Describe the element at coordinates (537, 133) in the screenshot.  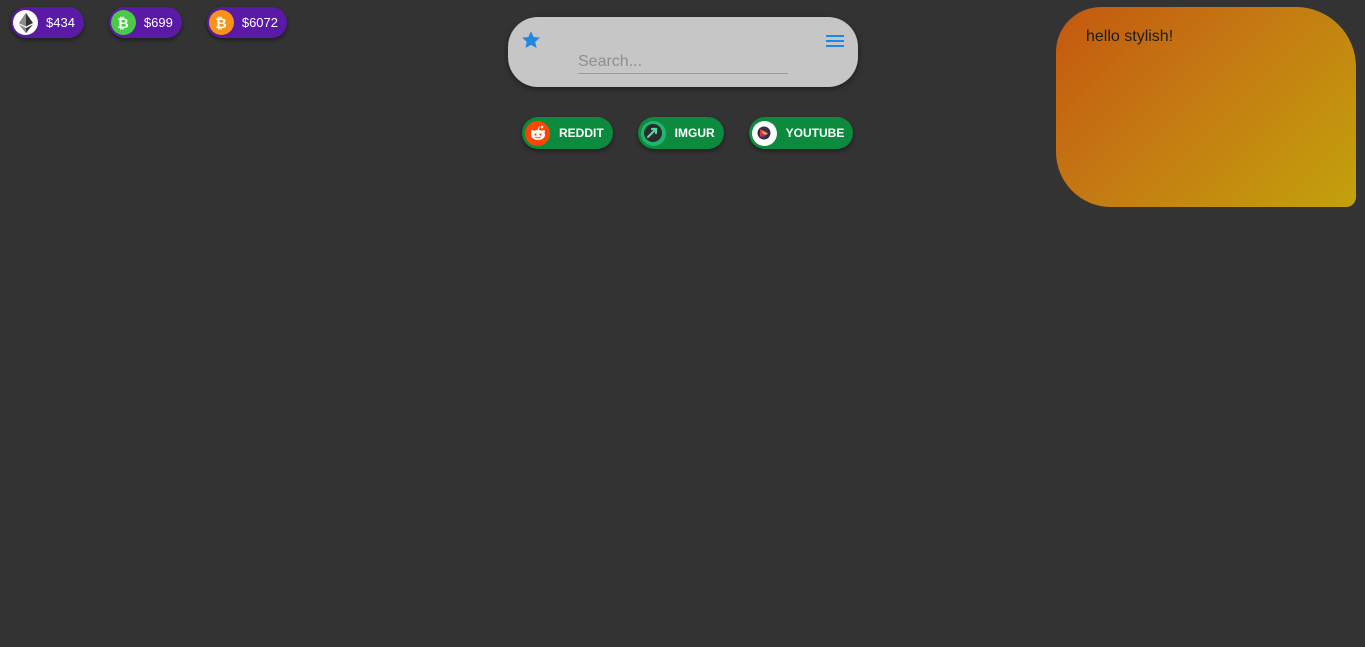
I see `reddit-icon` at that location.